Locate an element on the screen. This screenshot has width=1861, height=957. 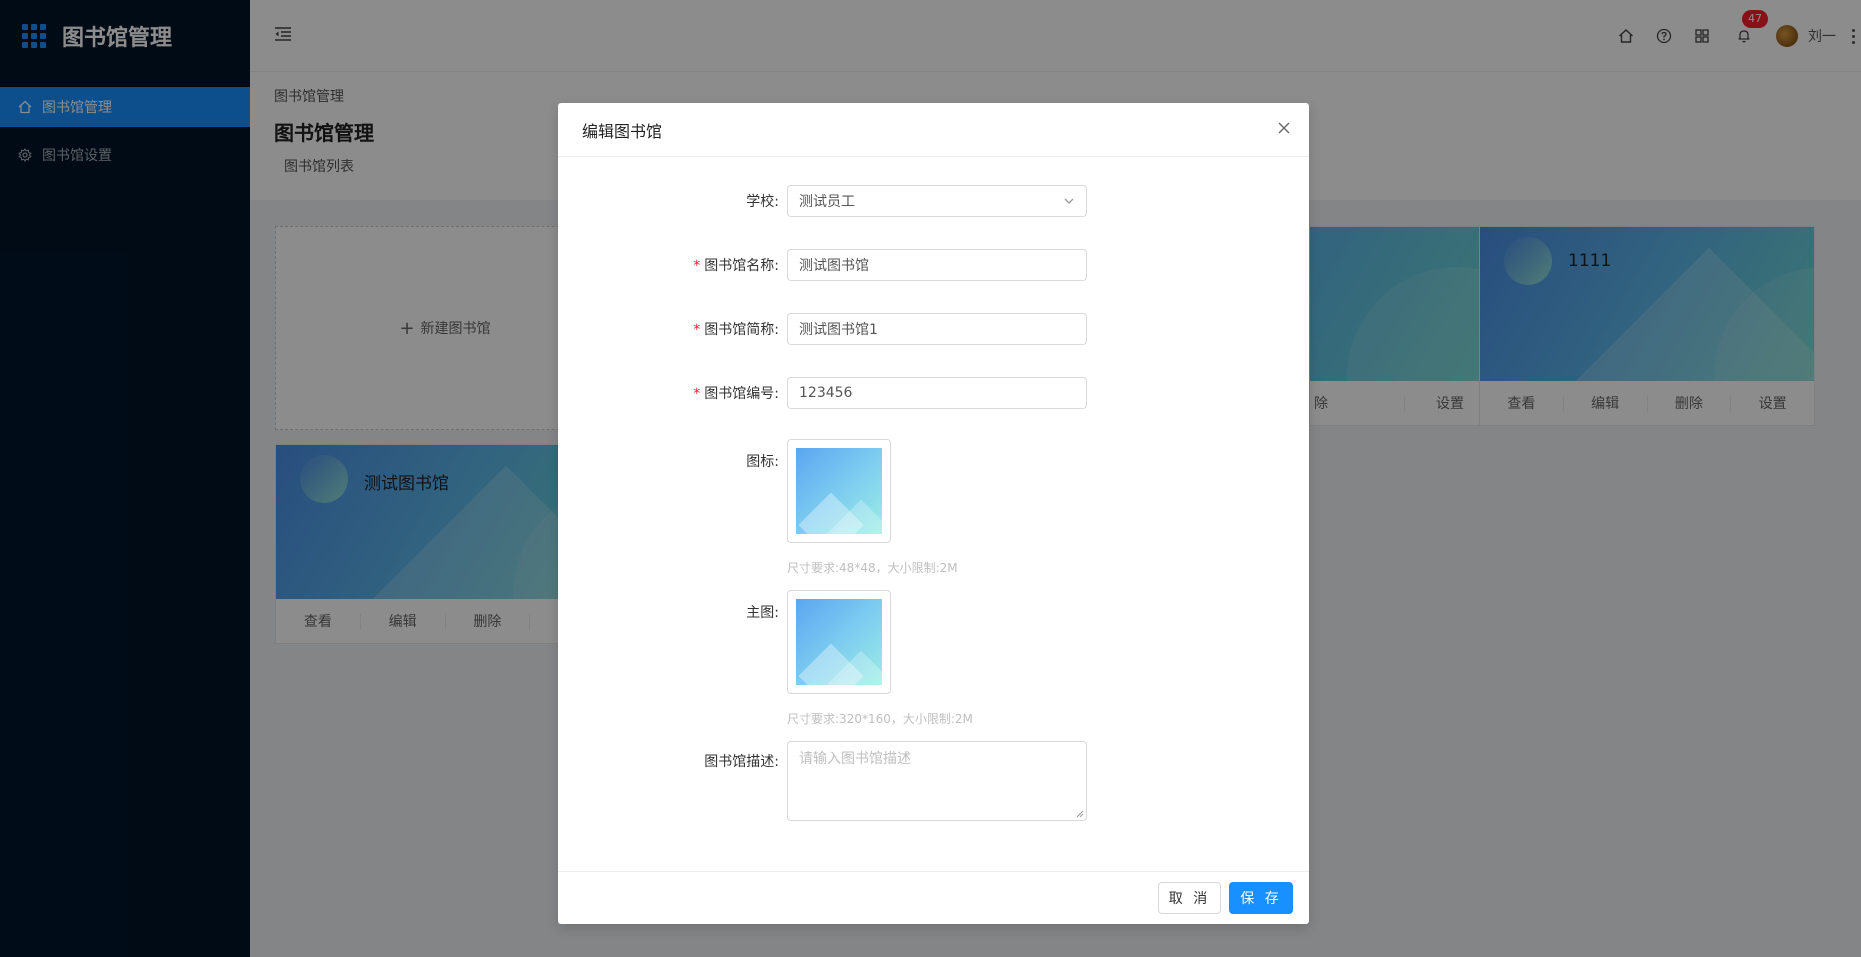
close-icon is located at coordinates (1284, 128).